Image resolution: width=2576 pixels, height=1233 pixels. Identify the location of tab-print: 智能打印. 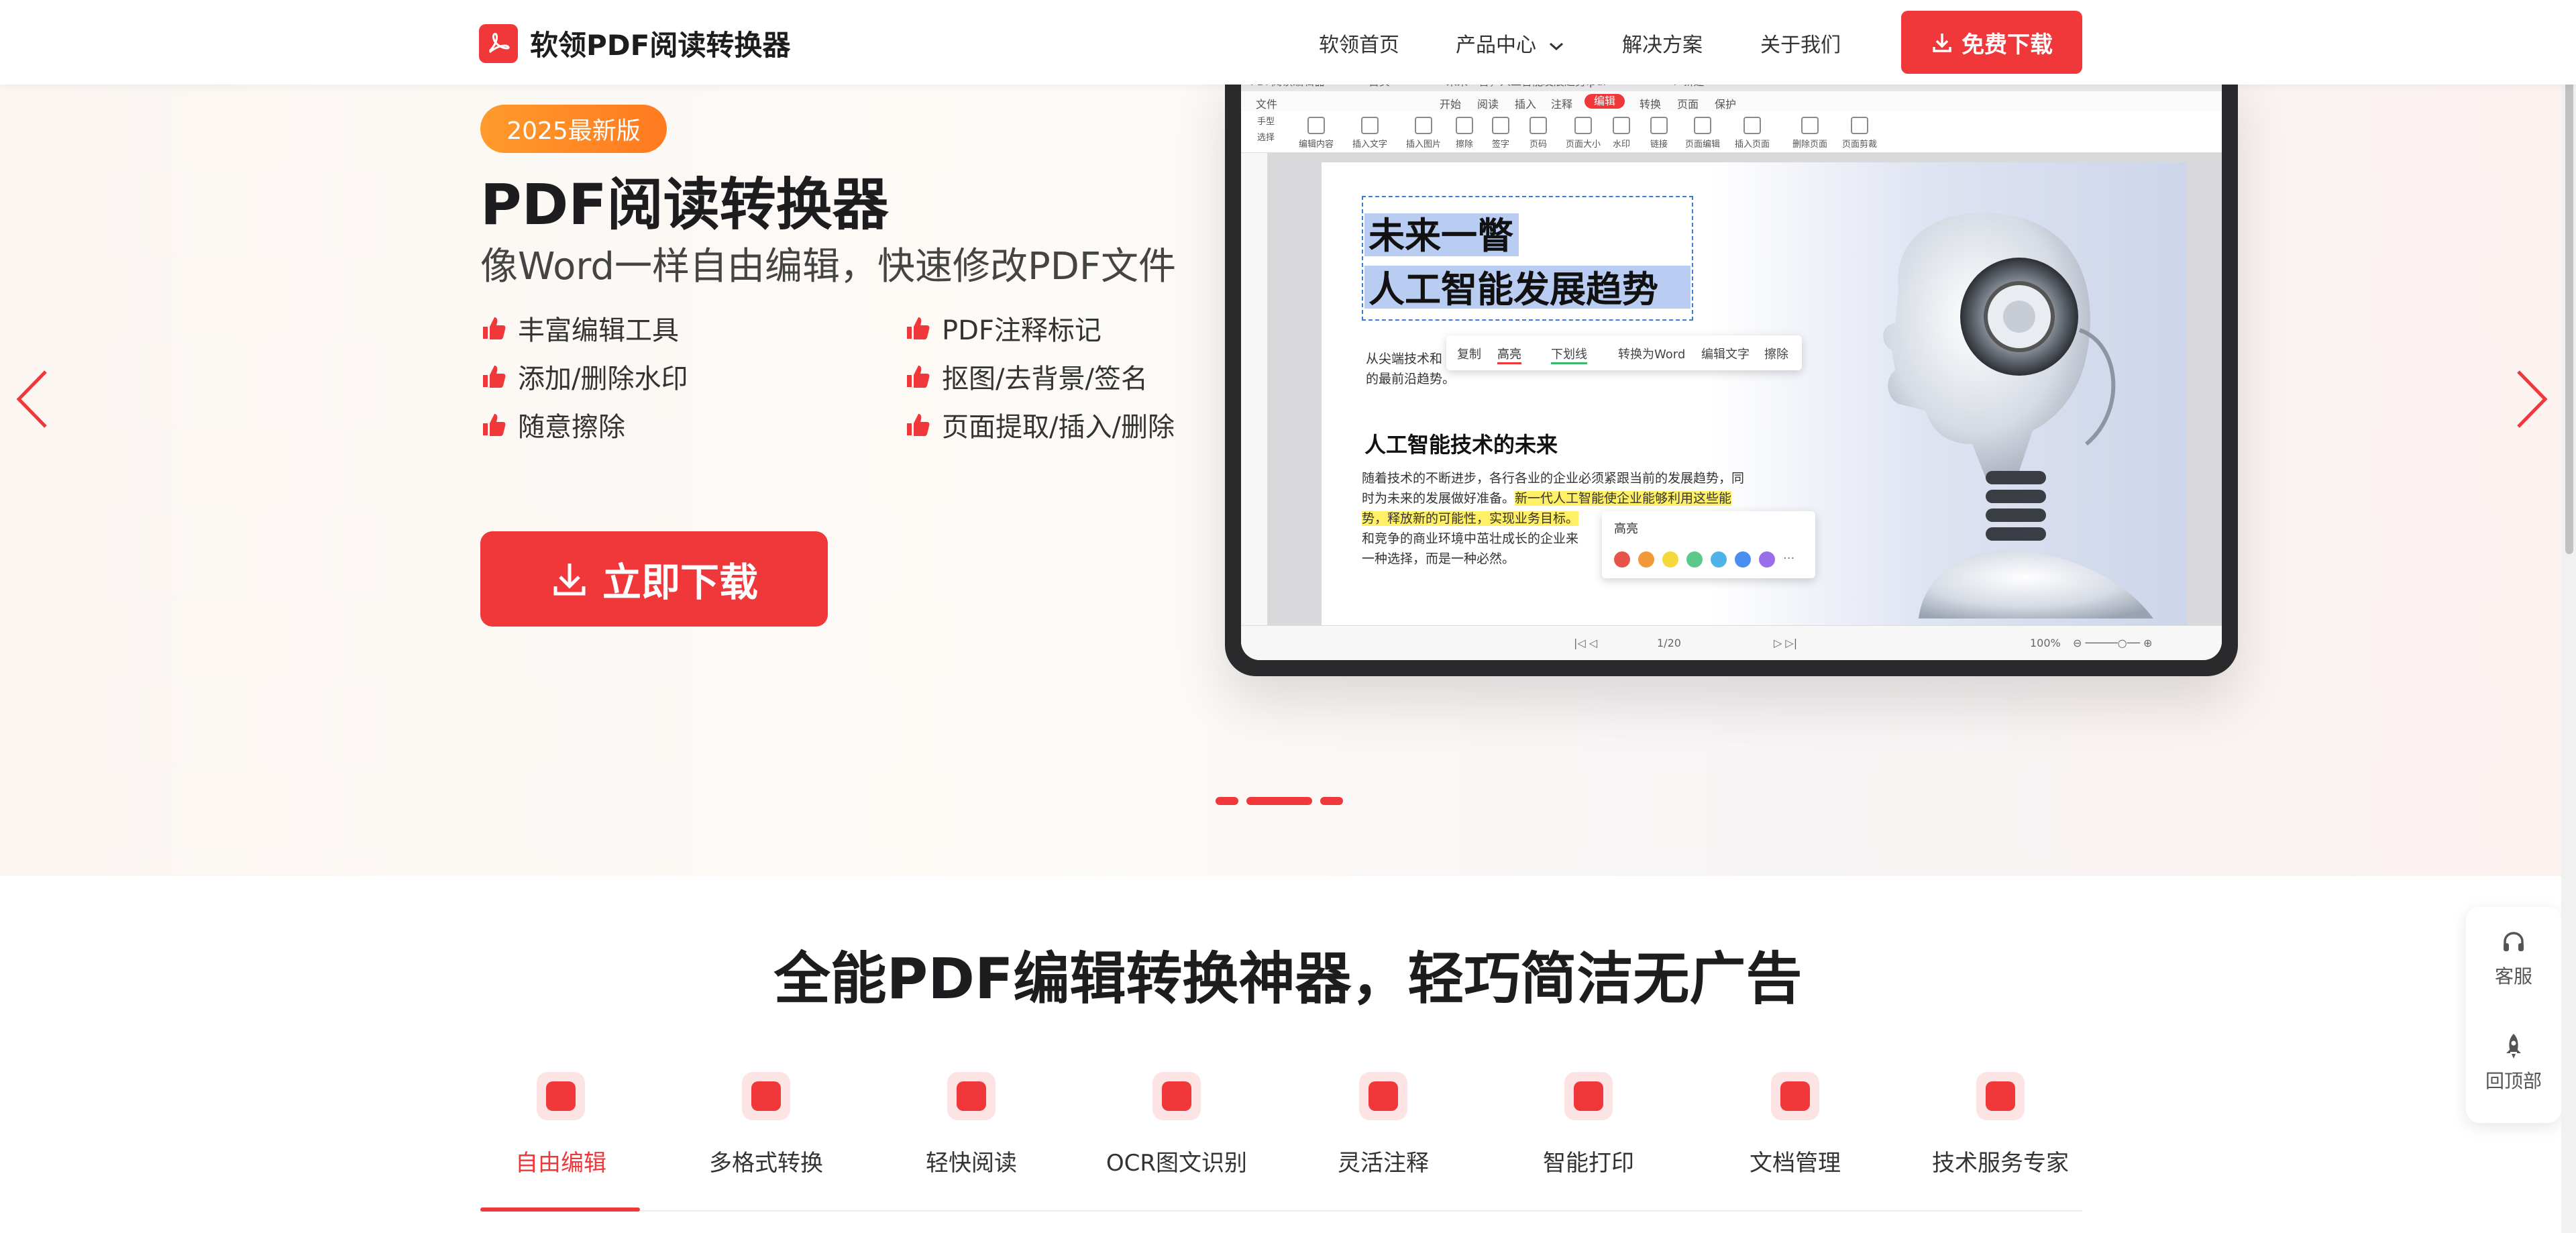
(1588, 1124).